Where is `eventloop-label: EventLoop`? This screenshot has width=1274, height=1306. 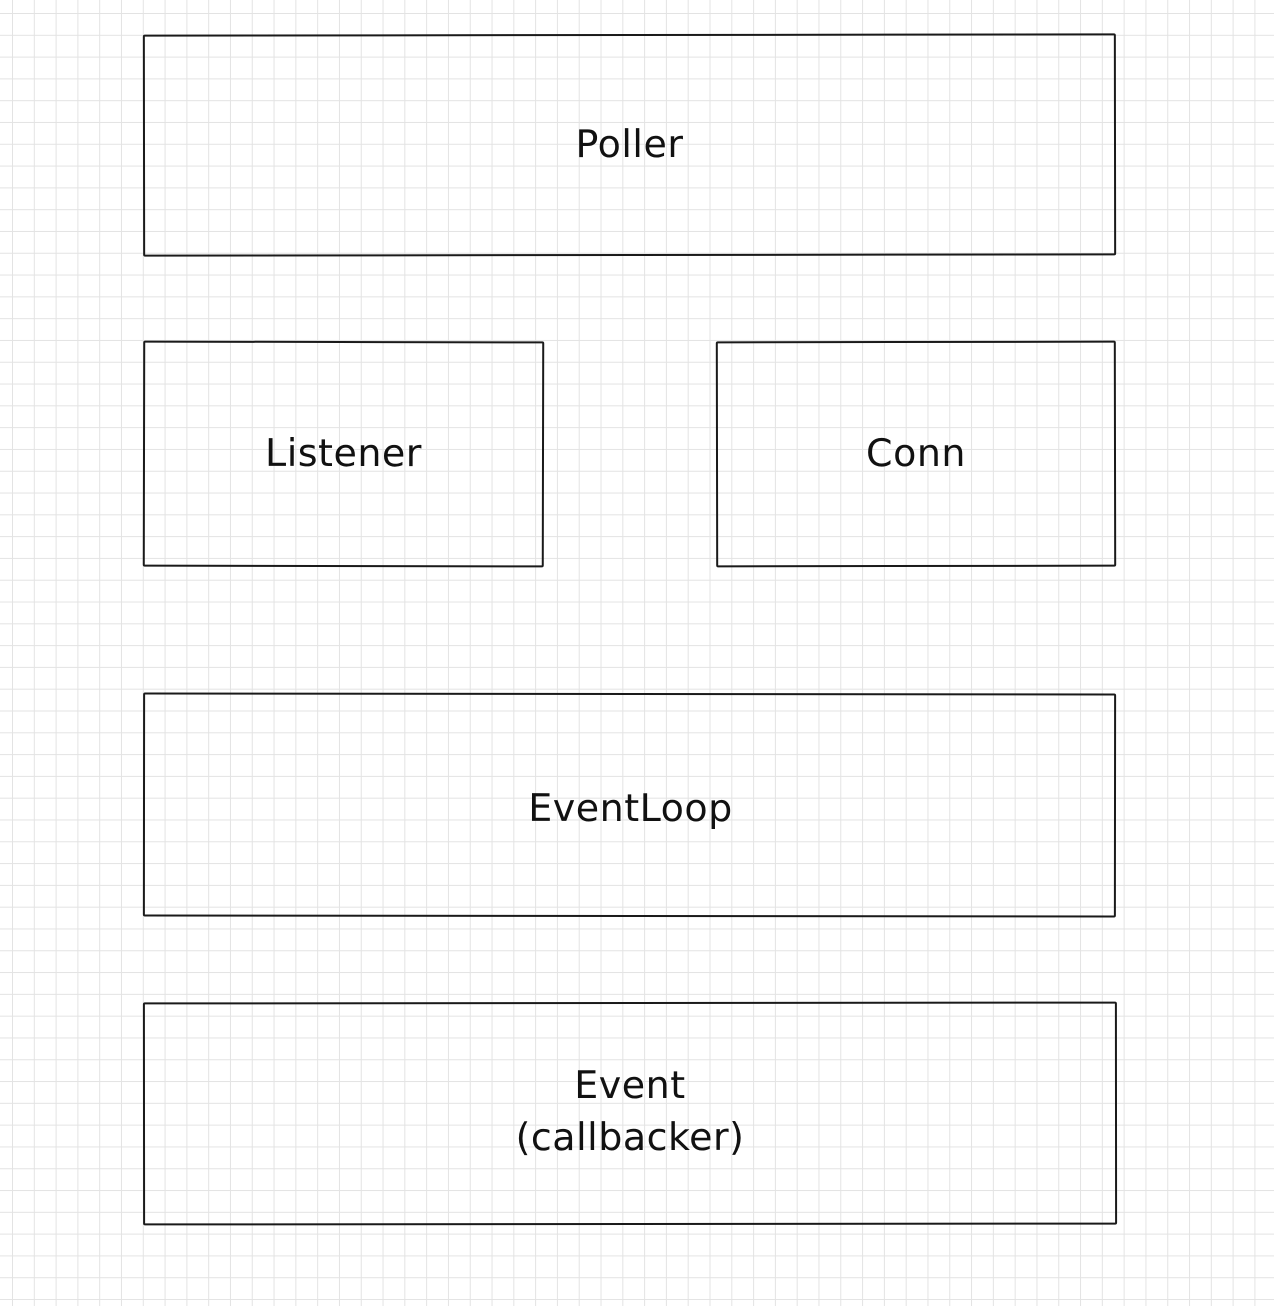 eventloop-label: EventLoop is located at coordinates (630, 808).